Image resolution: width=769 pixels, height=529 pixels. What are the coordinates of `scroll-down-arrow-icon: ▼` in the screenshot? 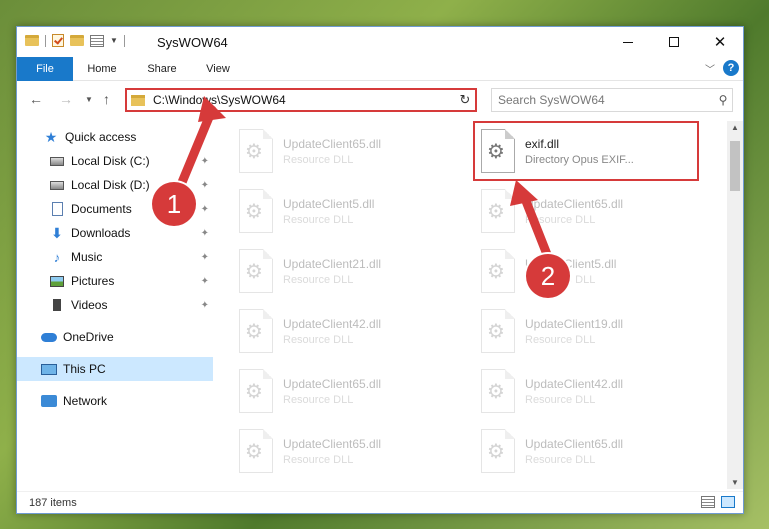 It's located at (735, 482).